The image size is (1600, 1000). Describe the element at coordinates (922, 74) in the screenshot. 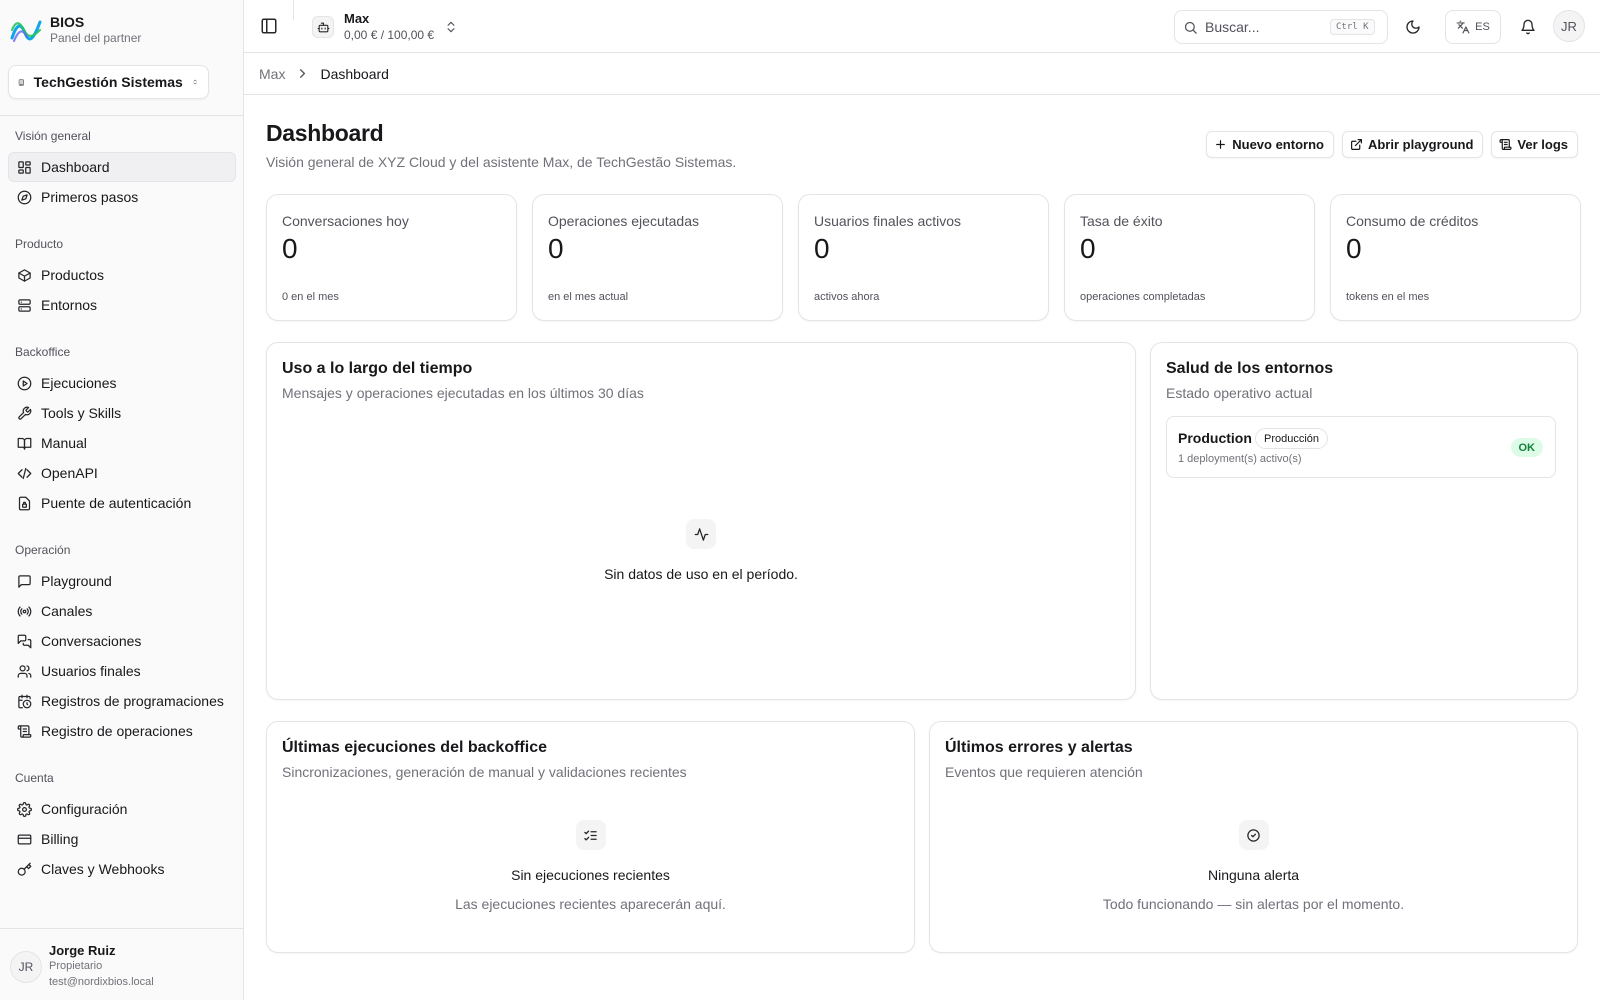

I see `breadcrumb: Max Dashboard` at that location.